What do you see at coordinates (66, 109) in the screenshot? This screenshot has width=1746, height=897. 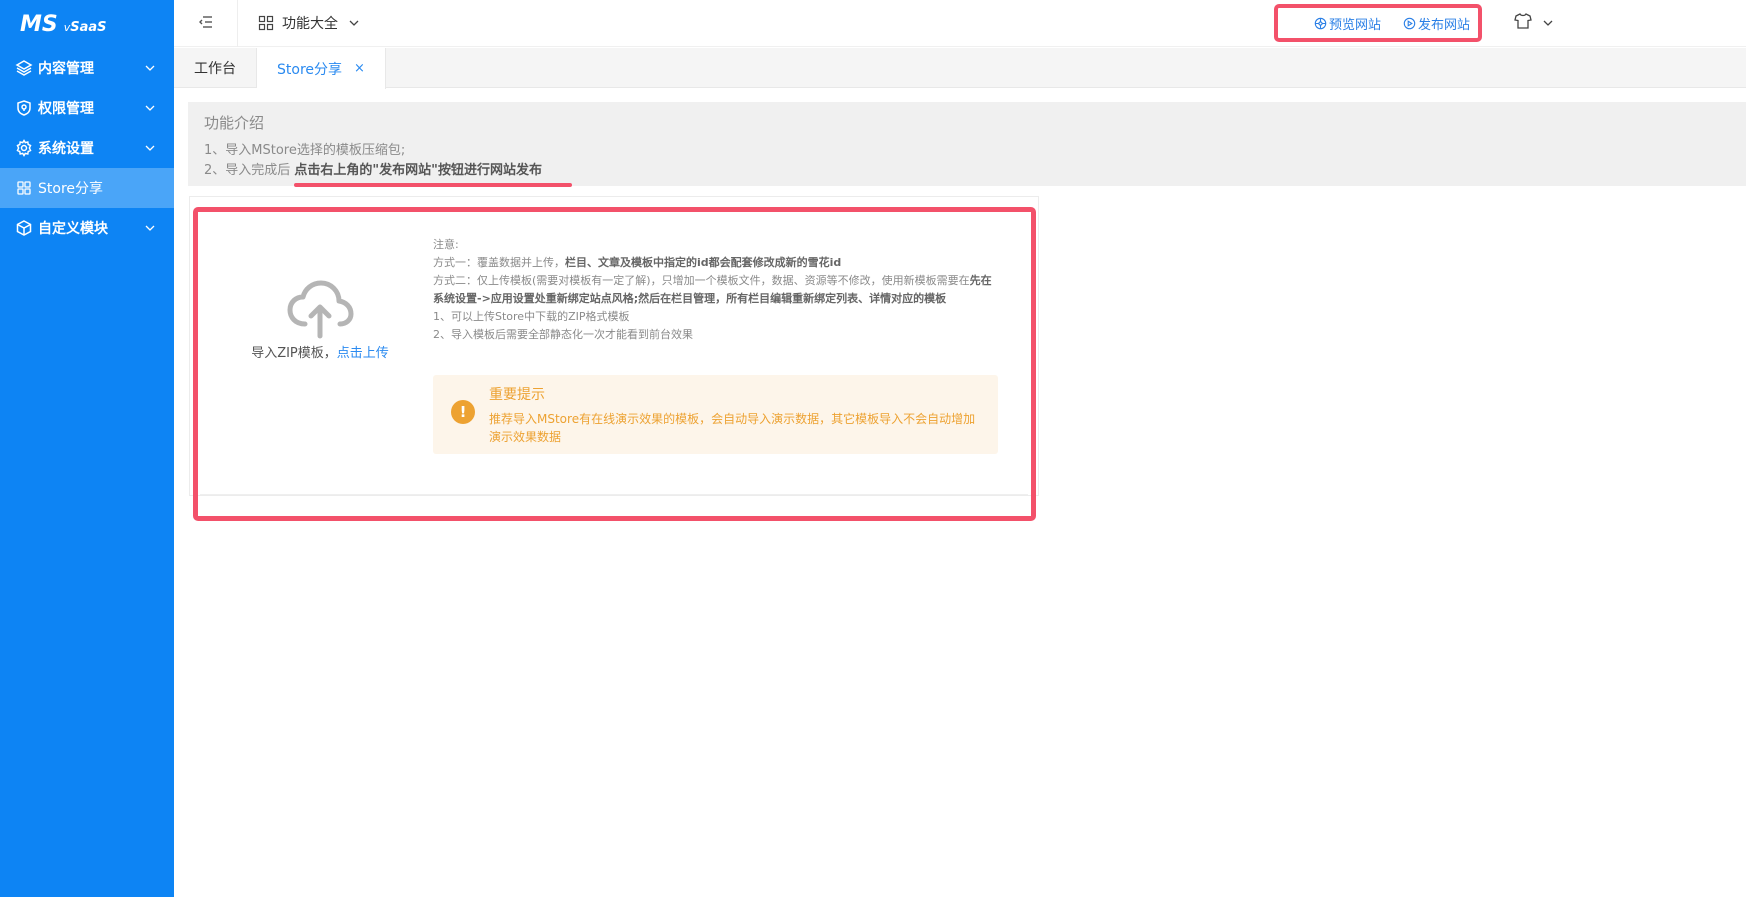 I see `sidebar-item-label: 权限管理` at bounding box center [66, 109].